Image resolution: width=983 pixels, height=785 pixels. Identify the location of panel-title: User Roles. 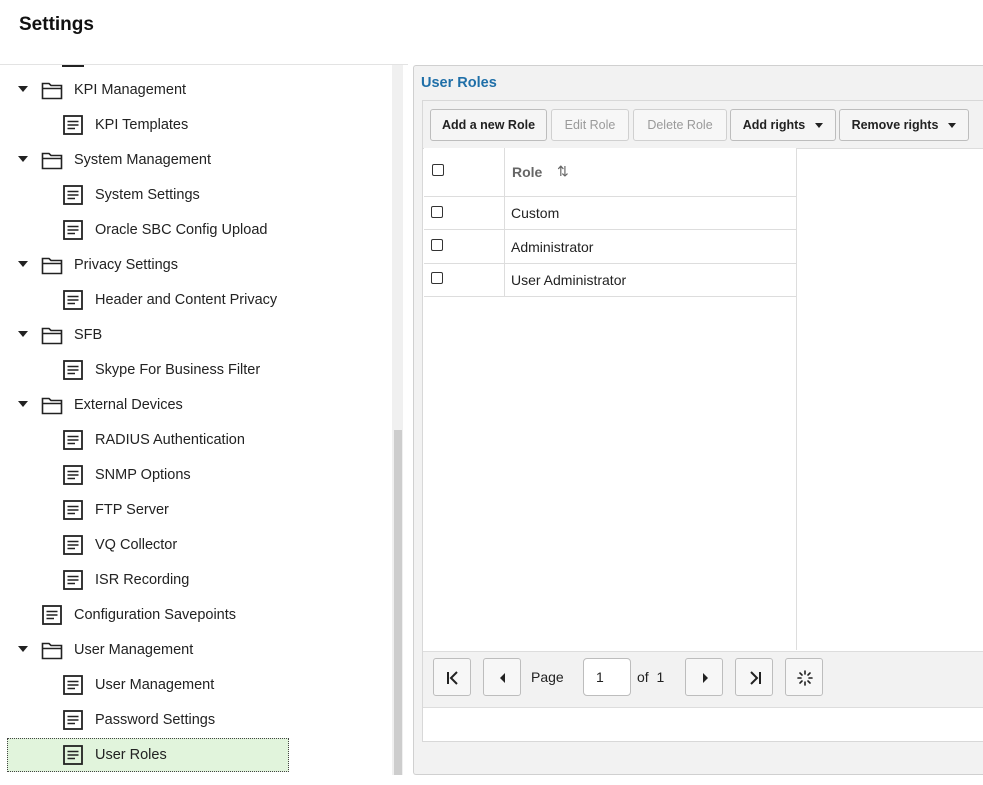
(459, 83).